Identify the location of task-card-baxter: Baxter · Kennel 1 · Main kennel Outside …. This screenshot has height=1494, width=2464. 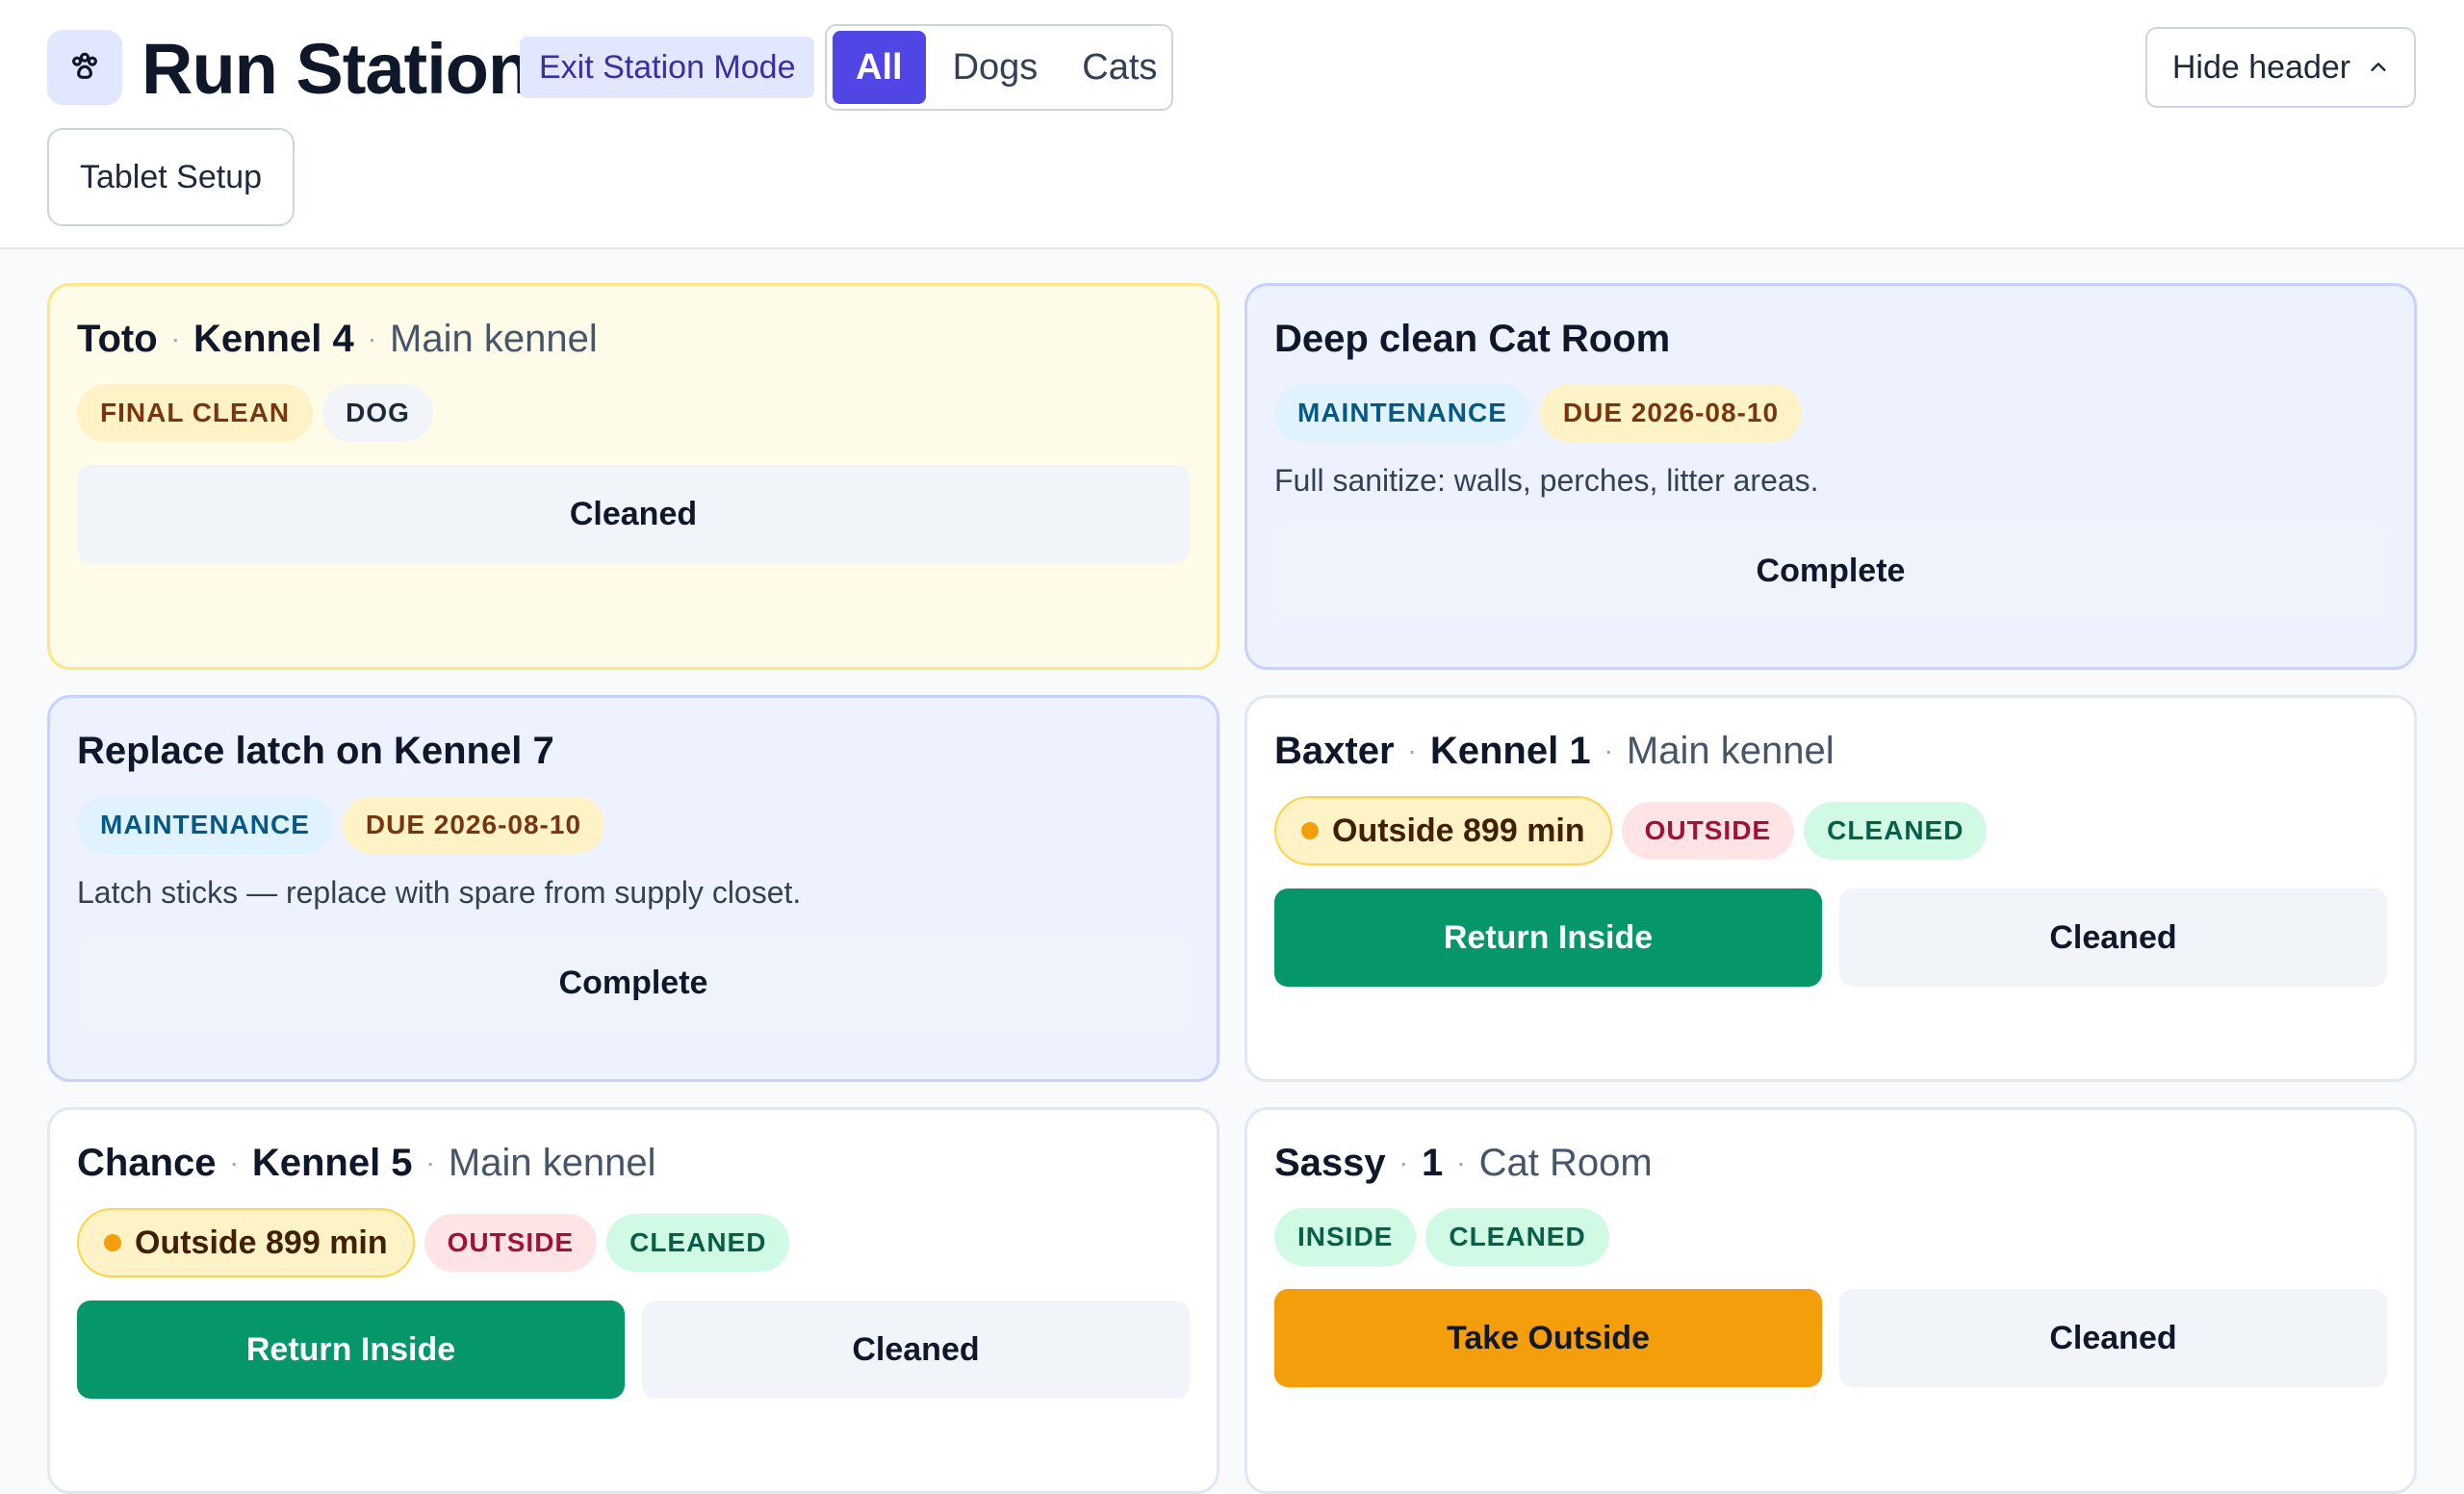
(1831, 889).